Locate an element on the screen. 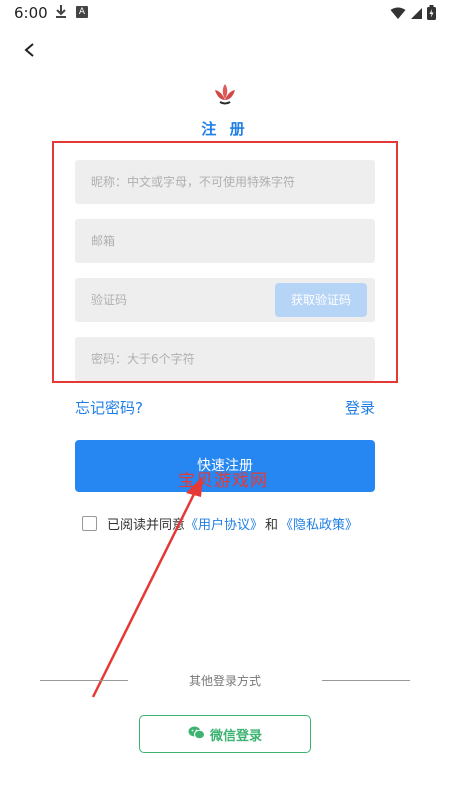  password-input is located at coordinates (225, 359).